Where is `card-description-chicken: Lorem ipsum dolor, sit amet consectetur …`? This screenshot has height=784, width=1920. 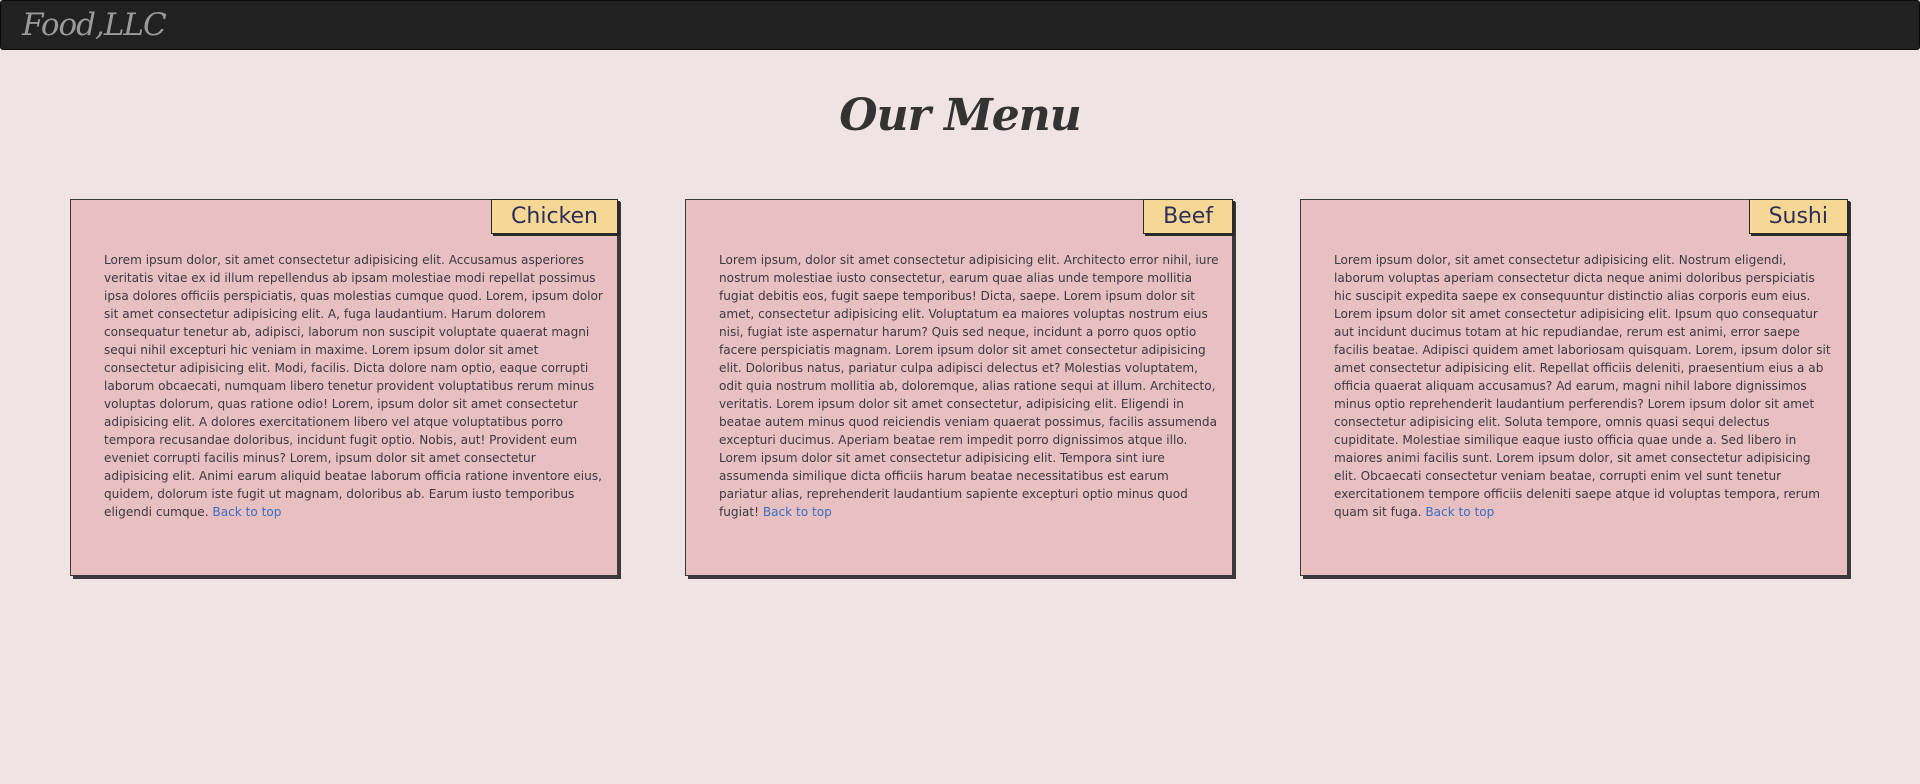 card-description-chicken: Lorem ipsum dolor, sit amet consectetur … is located at coordinates (354, 386).